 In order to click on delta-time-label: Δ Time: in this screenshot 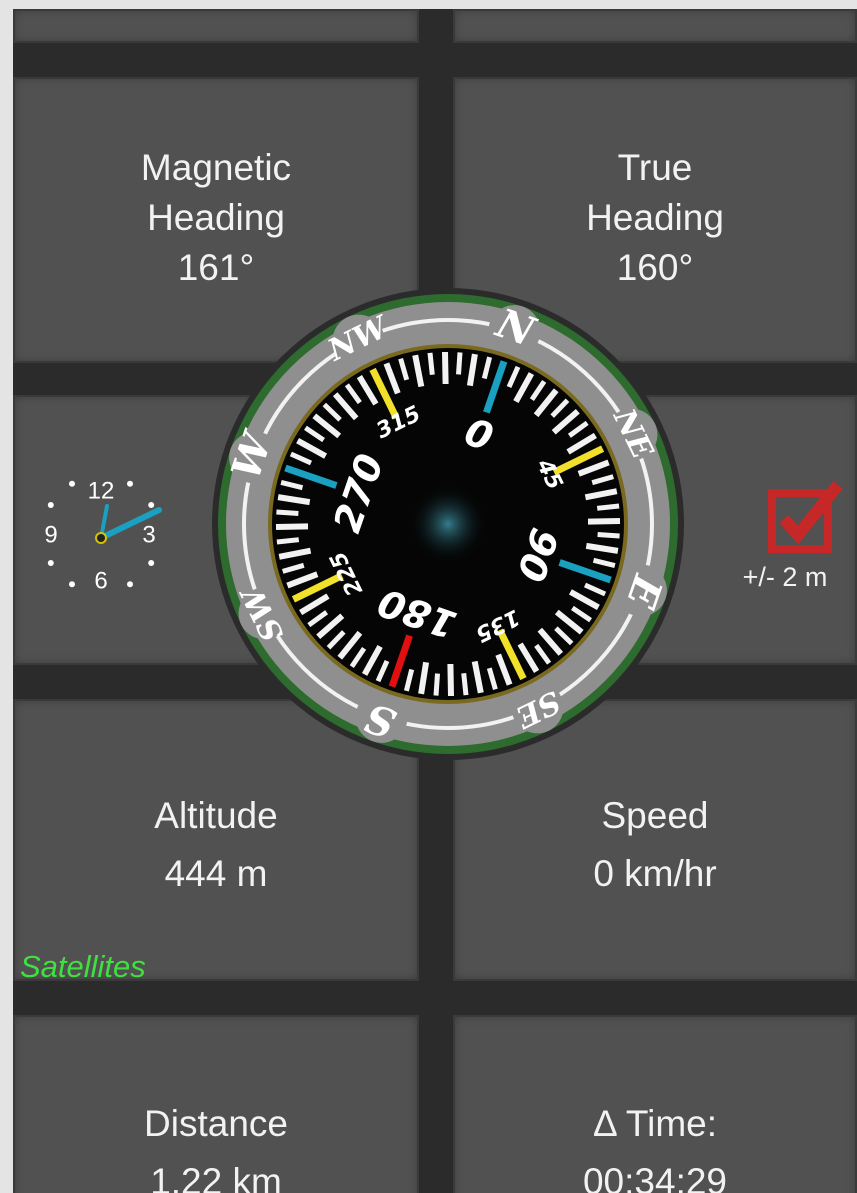, I will do `click(655, 1123)`.